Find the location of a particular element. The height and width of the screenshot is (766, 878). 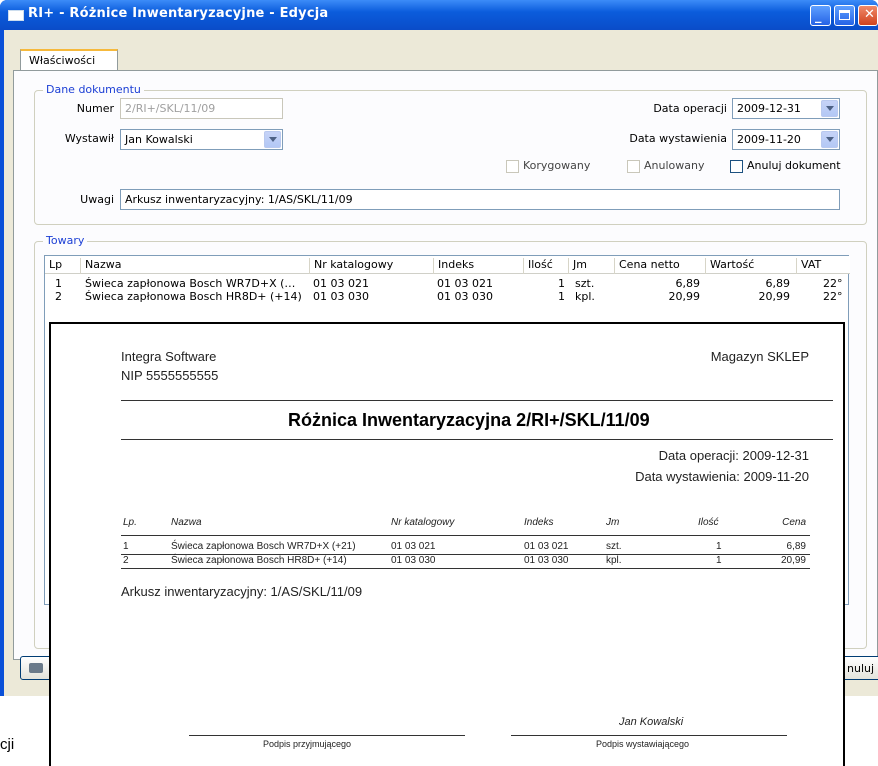

col-cena-netto: Cena netto is located at coordinates (647, 266).